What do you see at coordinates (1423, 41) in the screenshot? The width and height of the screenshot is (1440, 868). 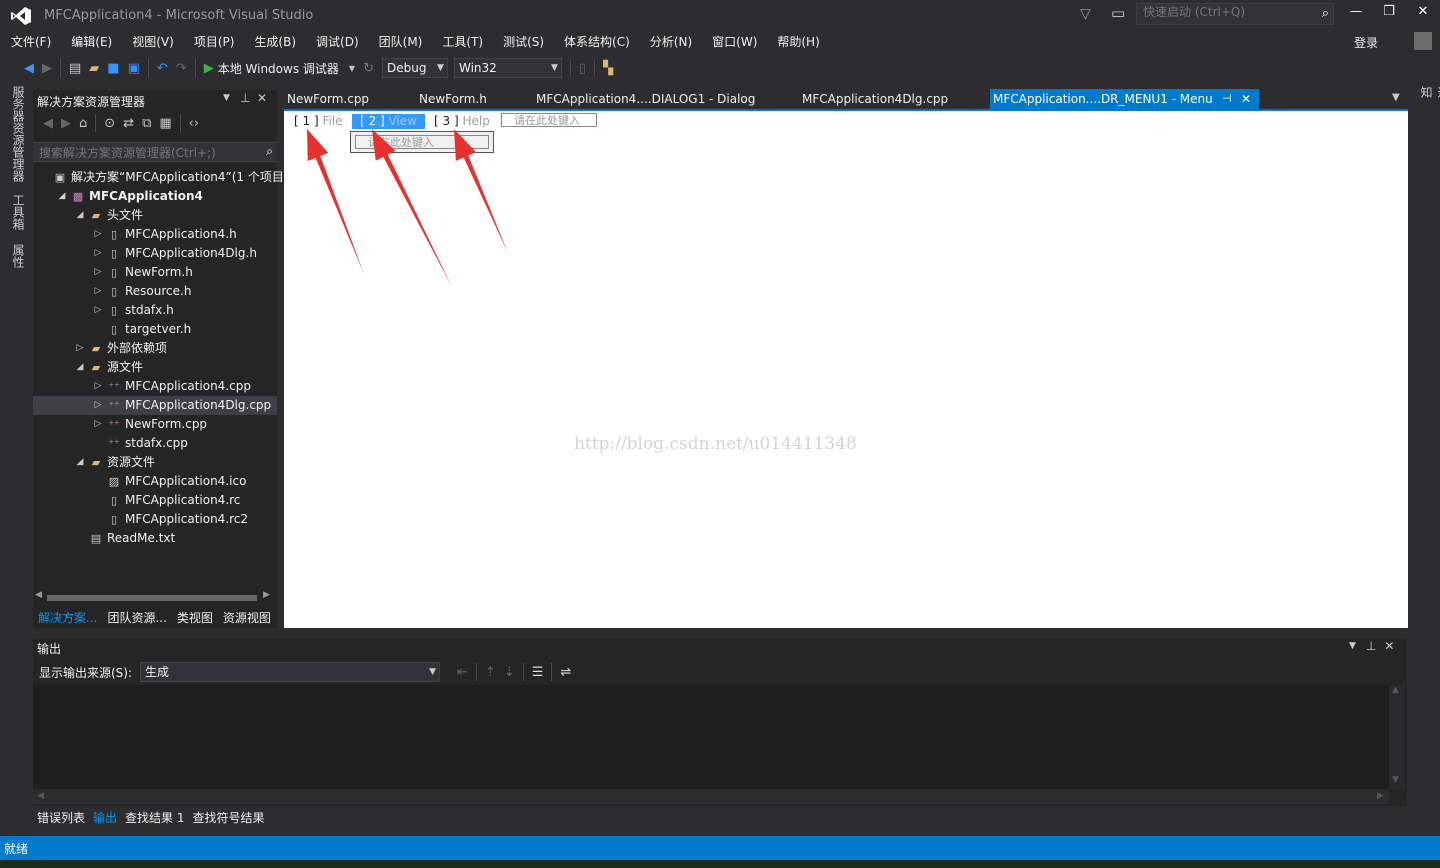 I see `account-avatar-icon` at bounding box center [1423, 41].